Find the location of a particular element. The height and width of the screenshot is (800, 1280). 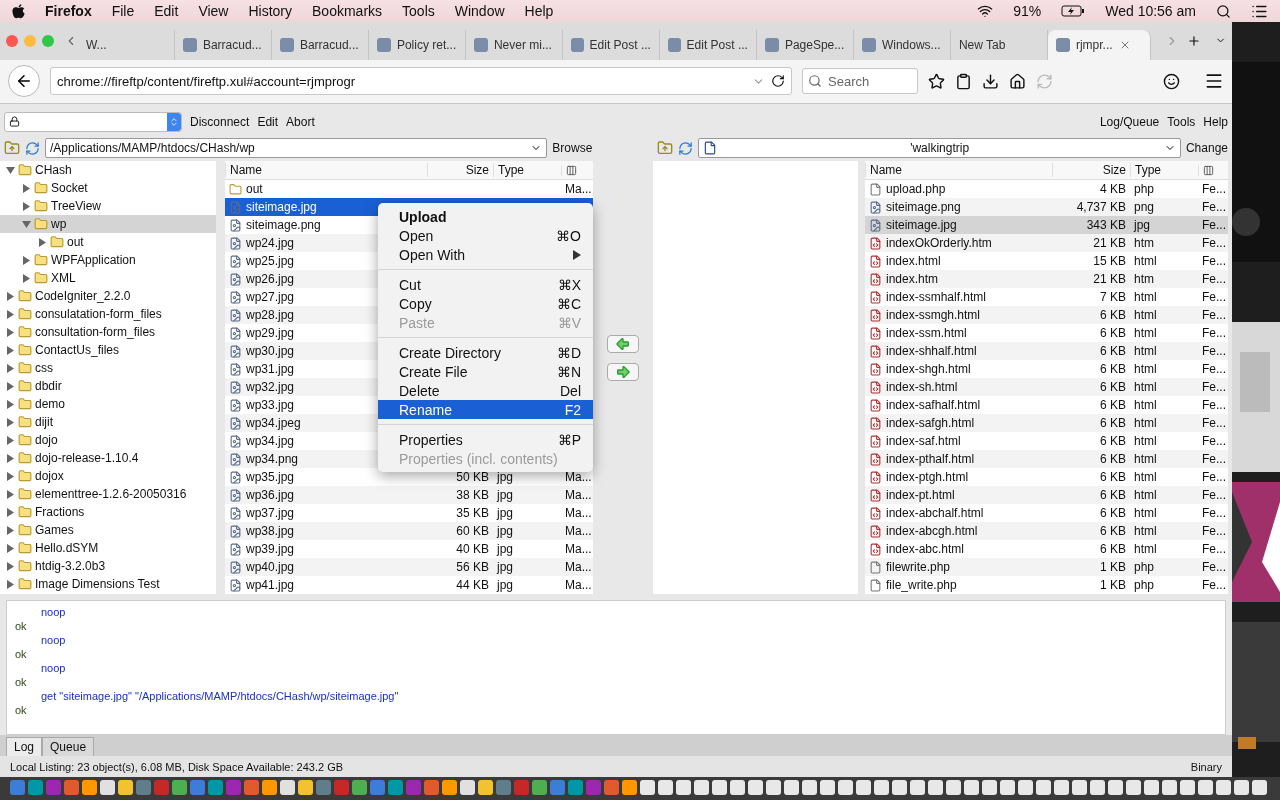

file-name: index-shhalf.html is located at coordinates (958, 351).